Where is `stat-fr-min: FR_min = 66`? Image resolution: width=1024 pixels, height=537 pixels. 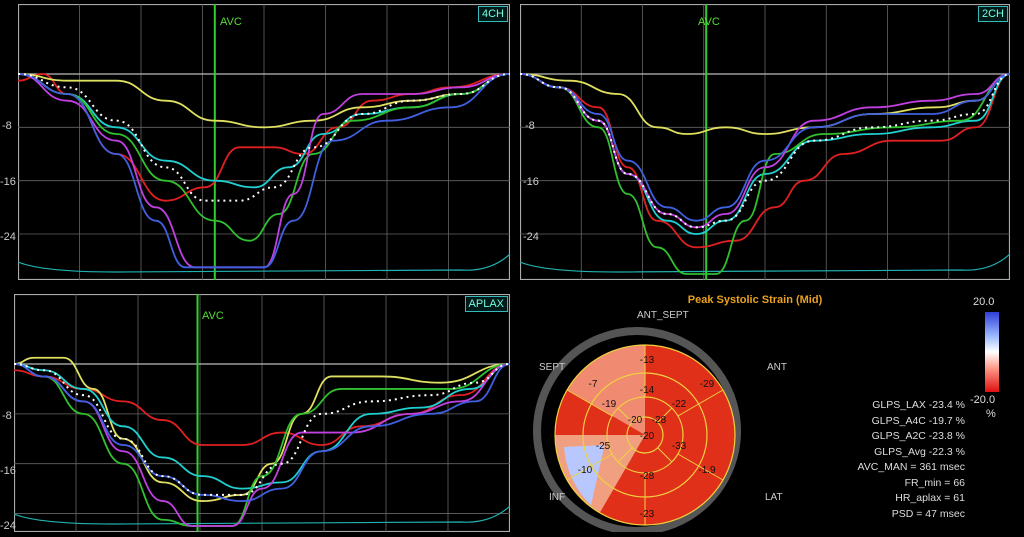 stat-fr-min: FR_min = 66 is located at coordinates (934, 482).